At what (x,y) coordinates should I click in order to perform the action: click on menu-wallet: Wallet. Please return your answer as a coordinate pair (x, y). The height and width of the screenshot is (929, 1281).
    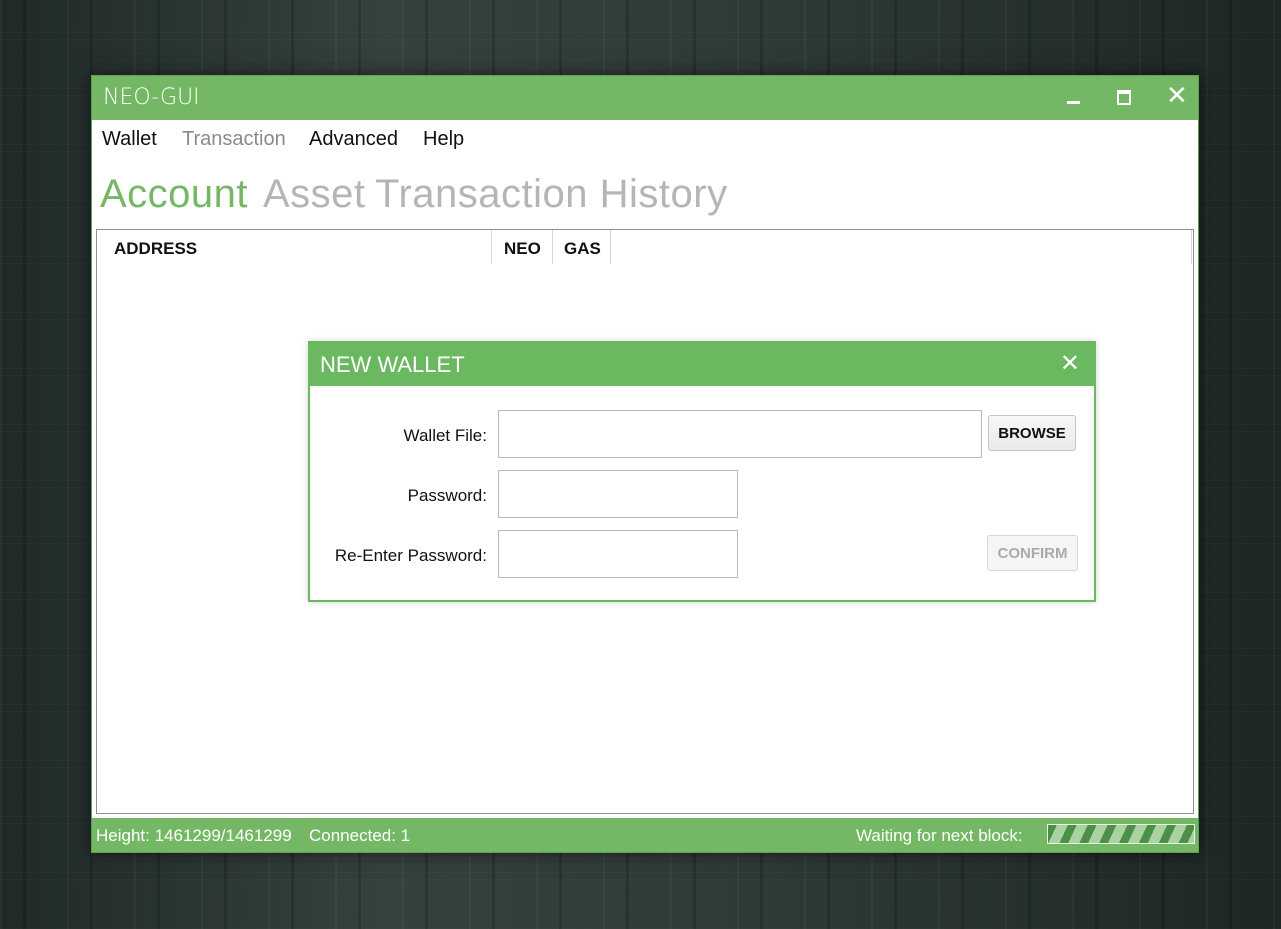
    Looking at the image, I should click on (129, 139).